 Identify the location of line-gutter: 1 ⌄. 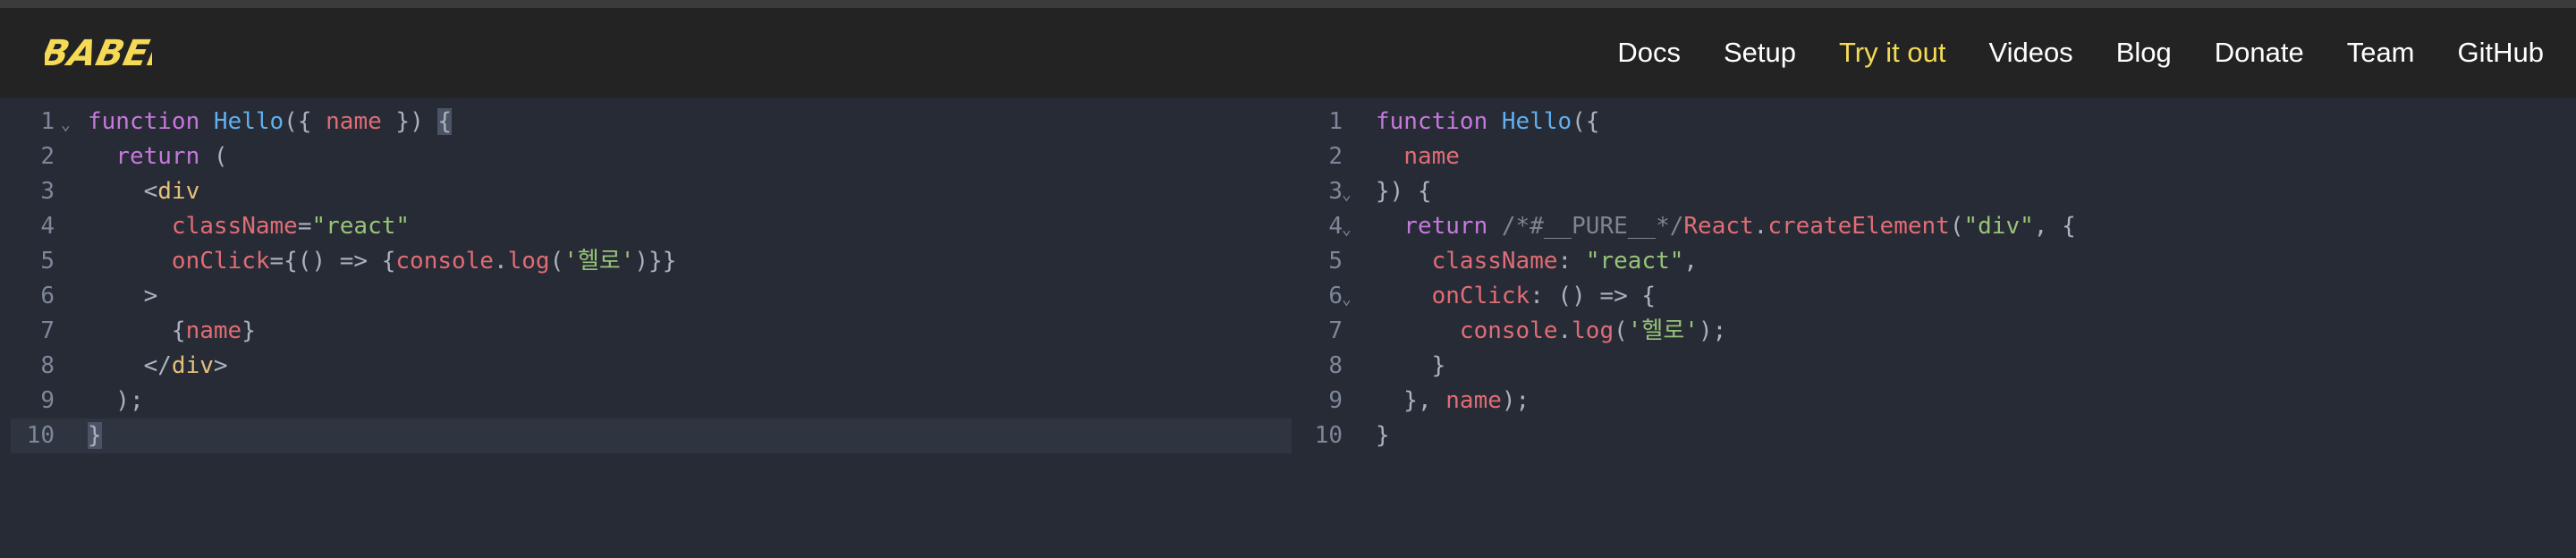
(49, 122).